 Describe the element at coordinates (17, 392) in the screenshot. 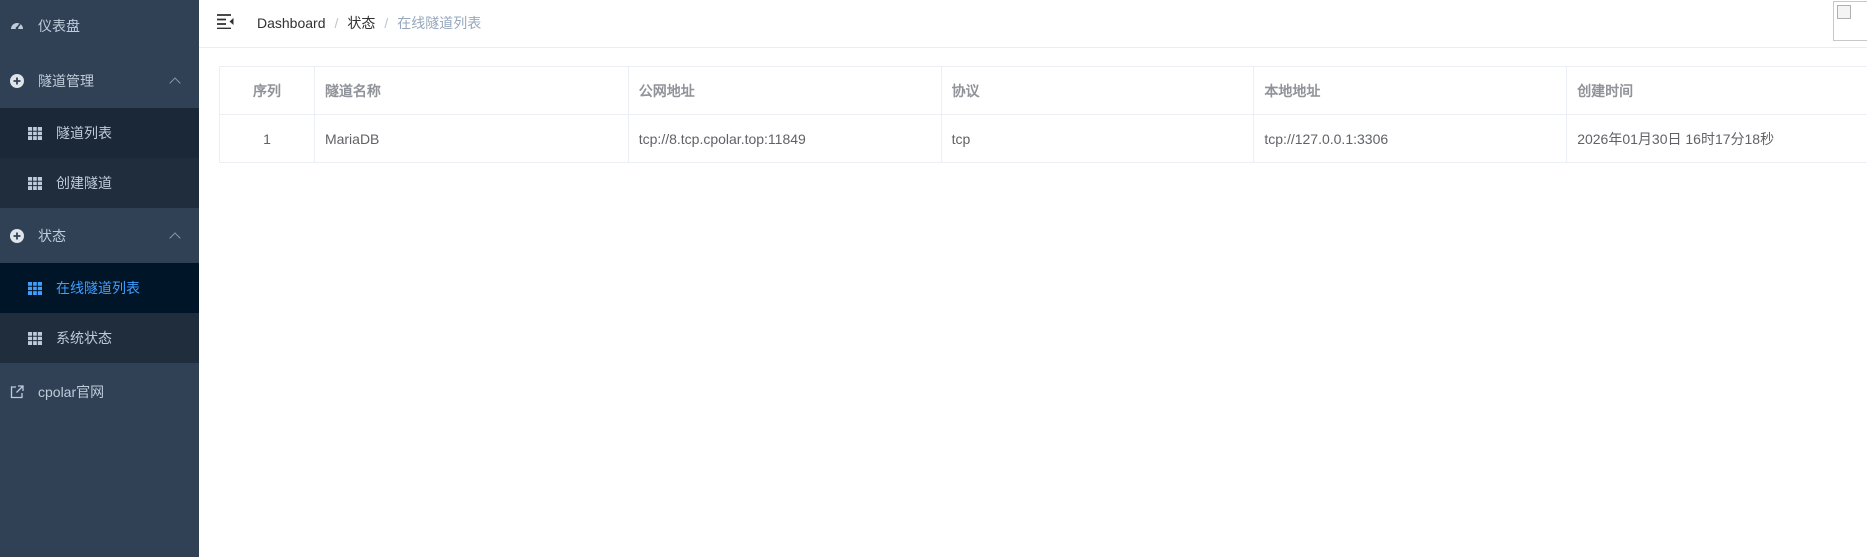

I see `external-link-icon` at that location.